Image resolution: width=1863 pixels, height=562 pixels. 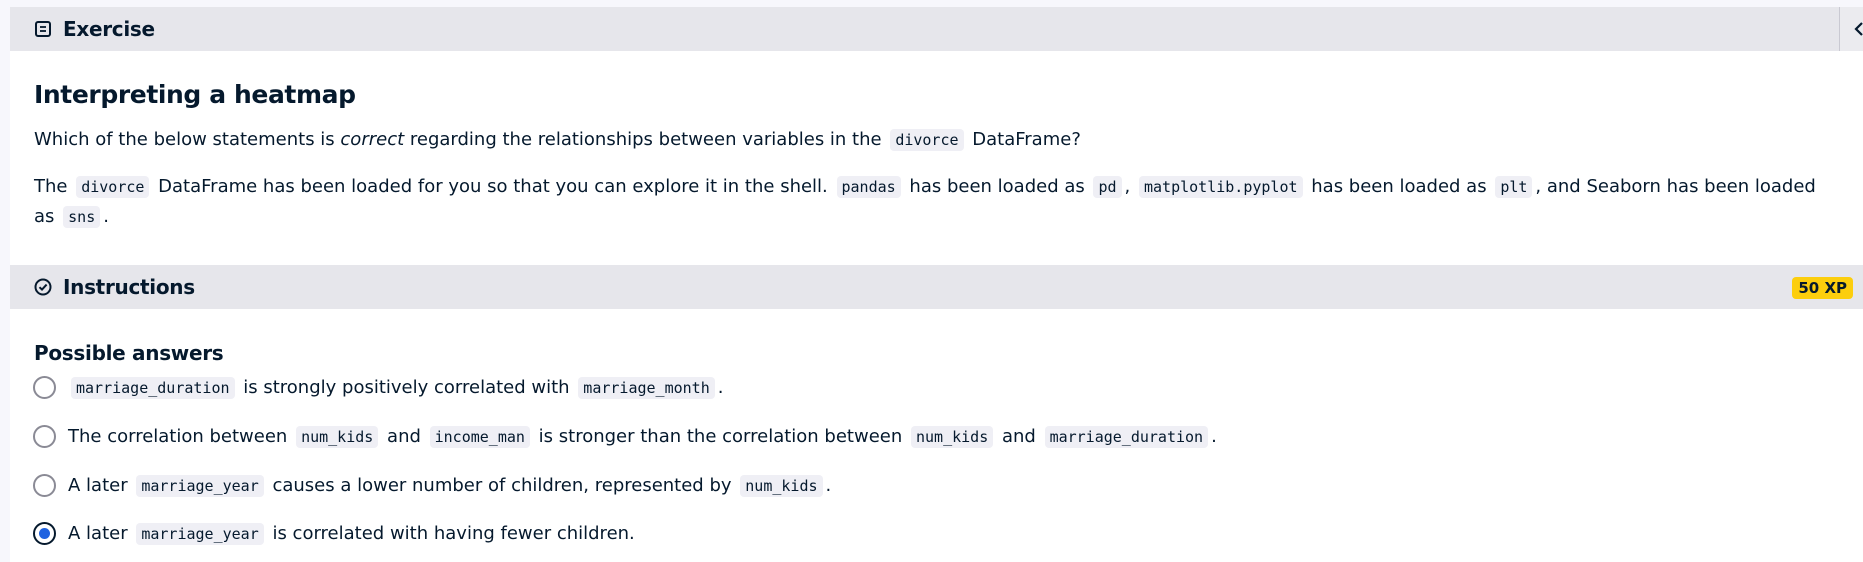 I want to click on xp-badge: 50 XP, so click(x=1822, y=288).